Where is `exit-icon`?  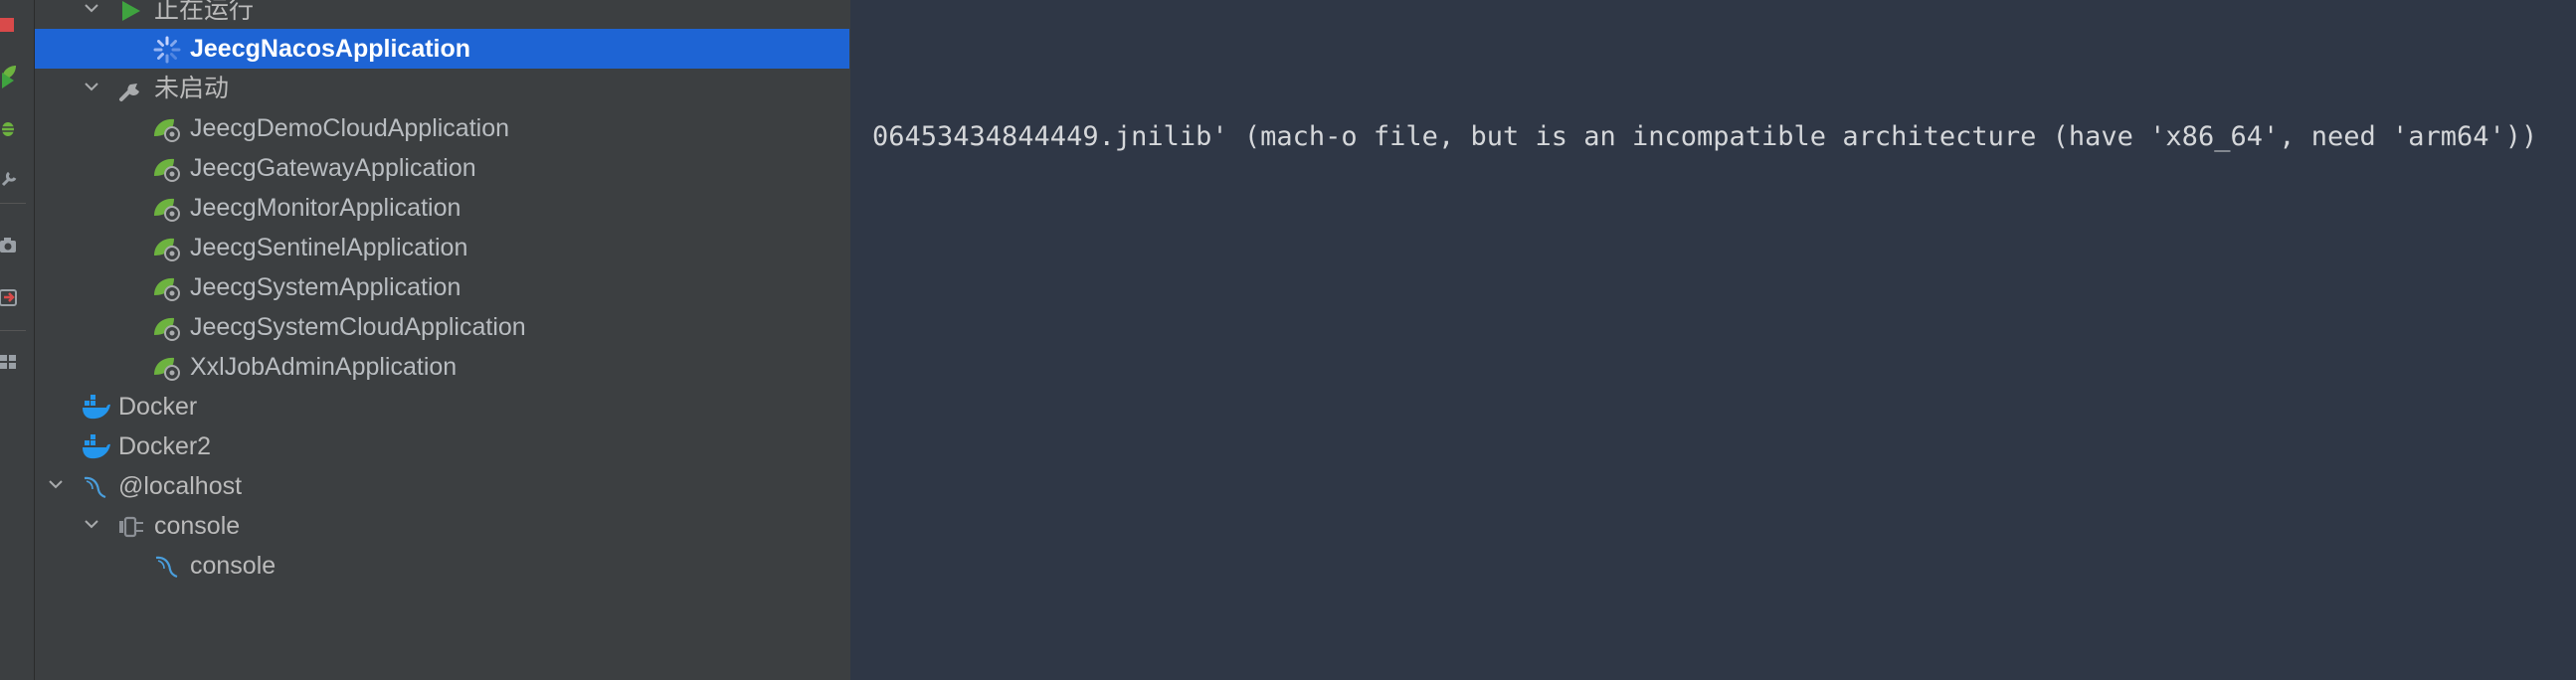
exit-icon is located at coordinates (10, 297).